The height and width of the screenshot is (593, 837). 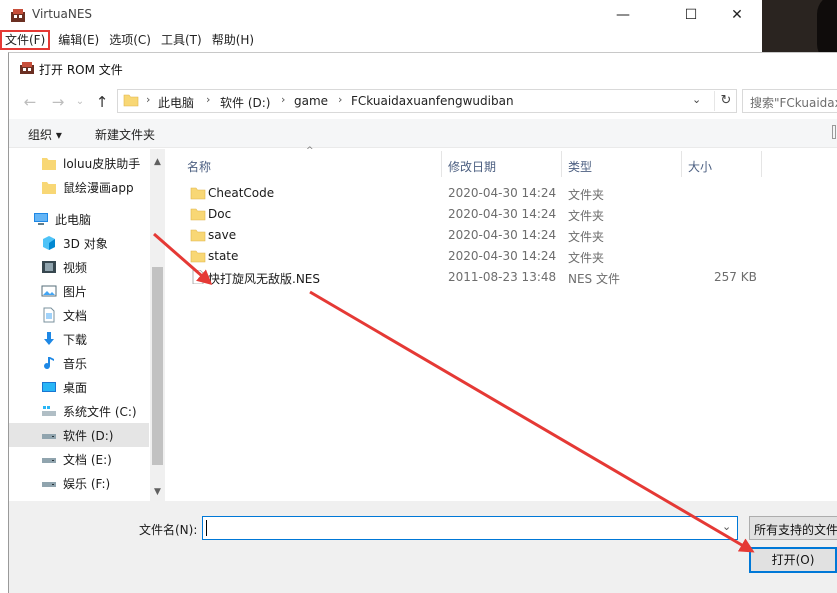 I want to click on file-icon, so click(x=198, y=277).